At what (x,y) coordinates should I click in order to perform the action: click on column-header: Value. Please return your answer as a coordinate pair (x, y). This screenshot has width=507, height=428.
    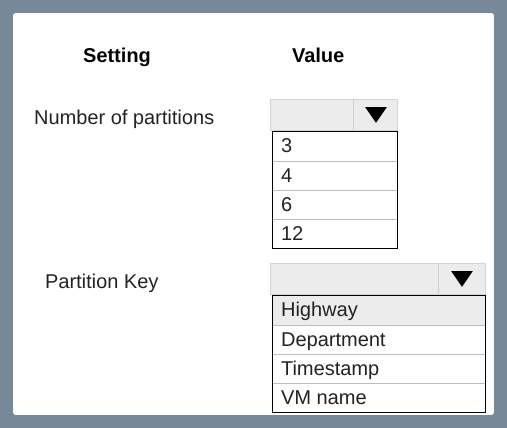
    Looking at the image, I should click on (318, 56).